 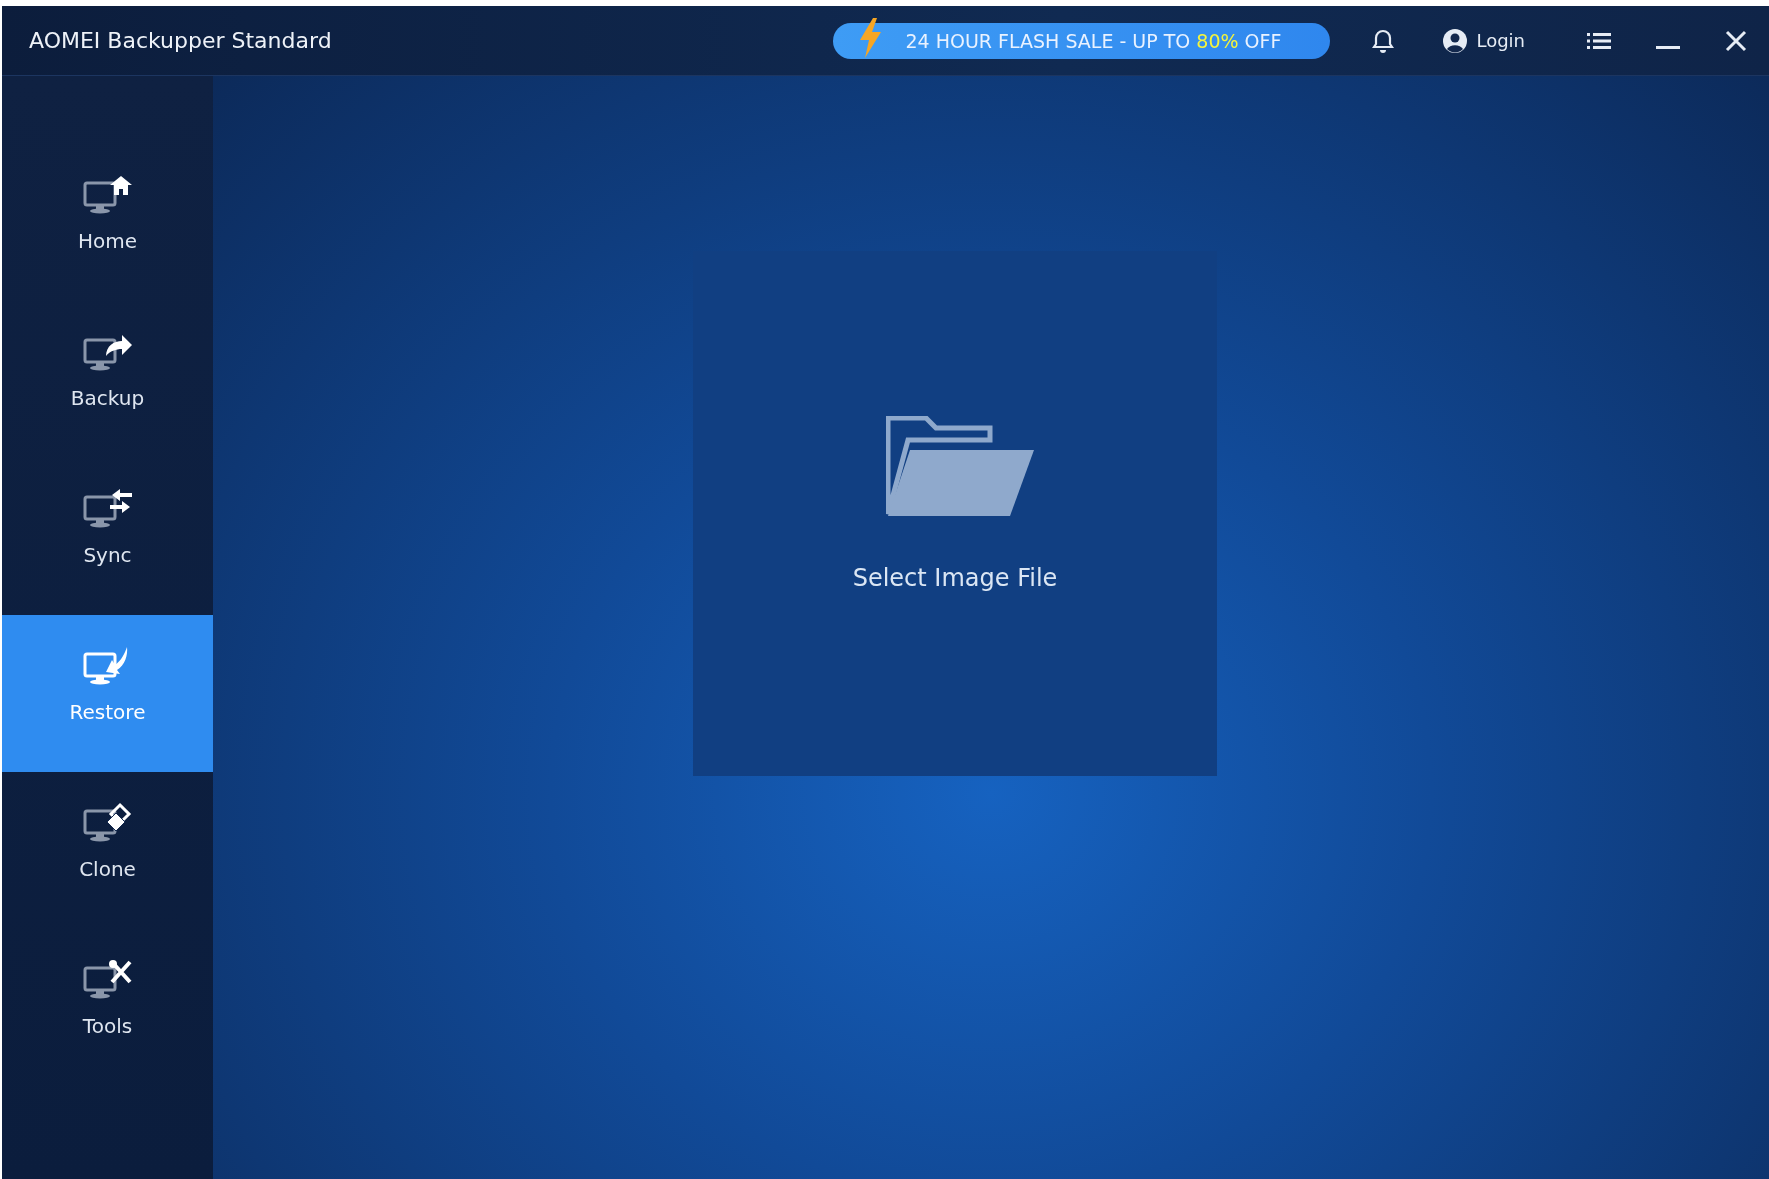 I want to click on login-button: Login, so click(x=1483, y=40).